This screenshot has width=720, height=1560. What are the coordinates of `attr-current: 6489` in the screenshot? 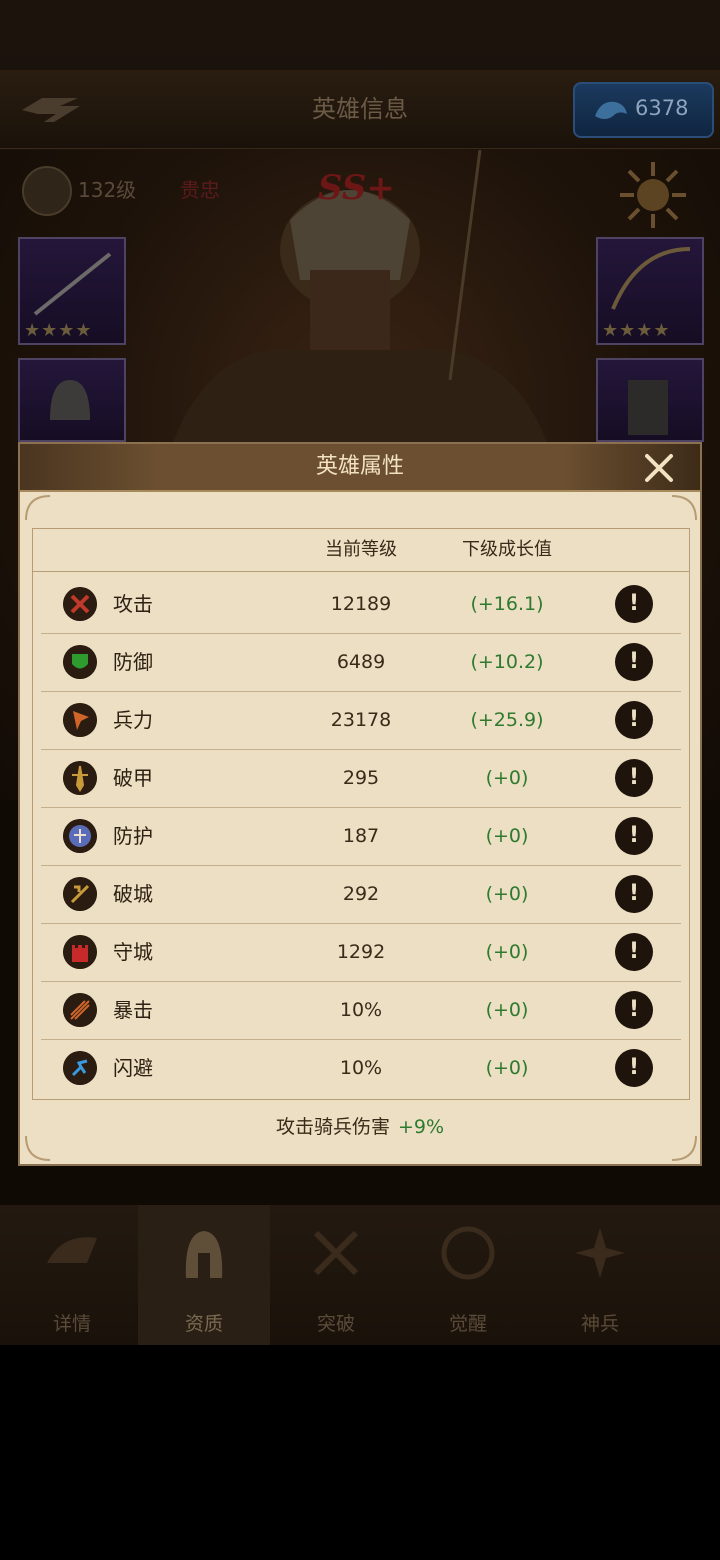 It's located at (361, 662).